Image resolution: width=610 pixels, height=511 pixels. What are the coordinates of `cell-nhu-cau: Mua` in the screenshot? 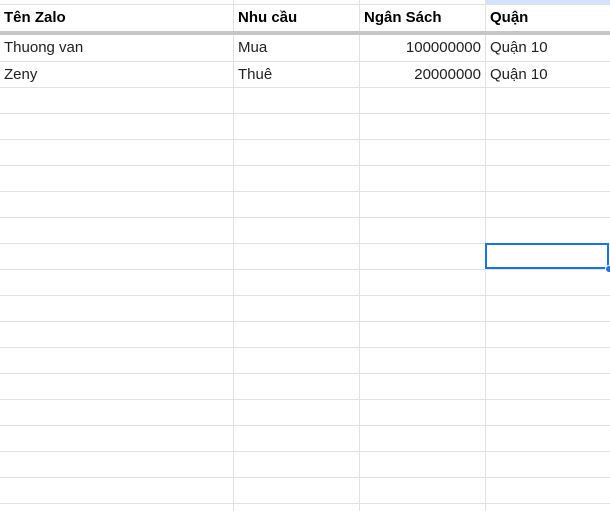 It's located at (296, 48).